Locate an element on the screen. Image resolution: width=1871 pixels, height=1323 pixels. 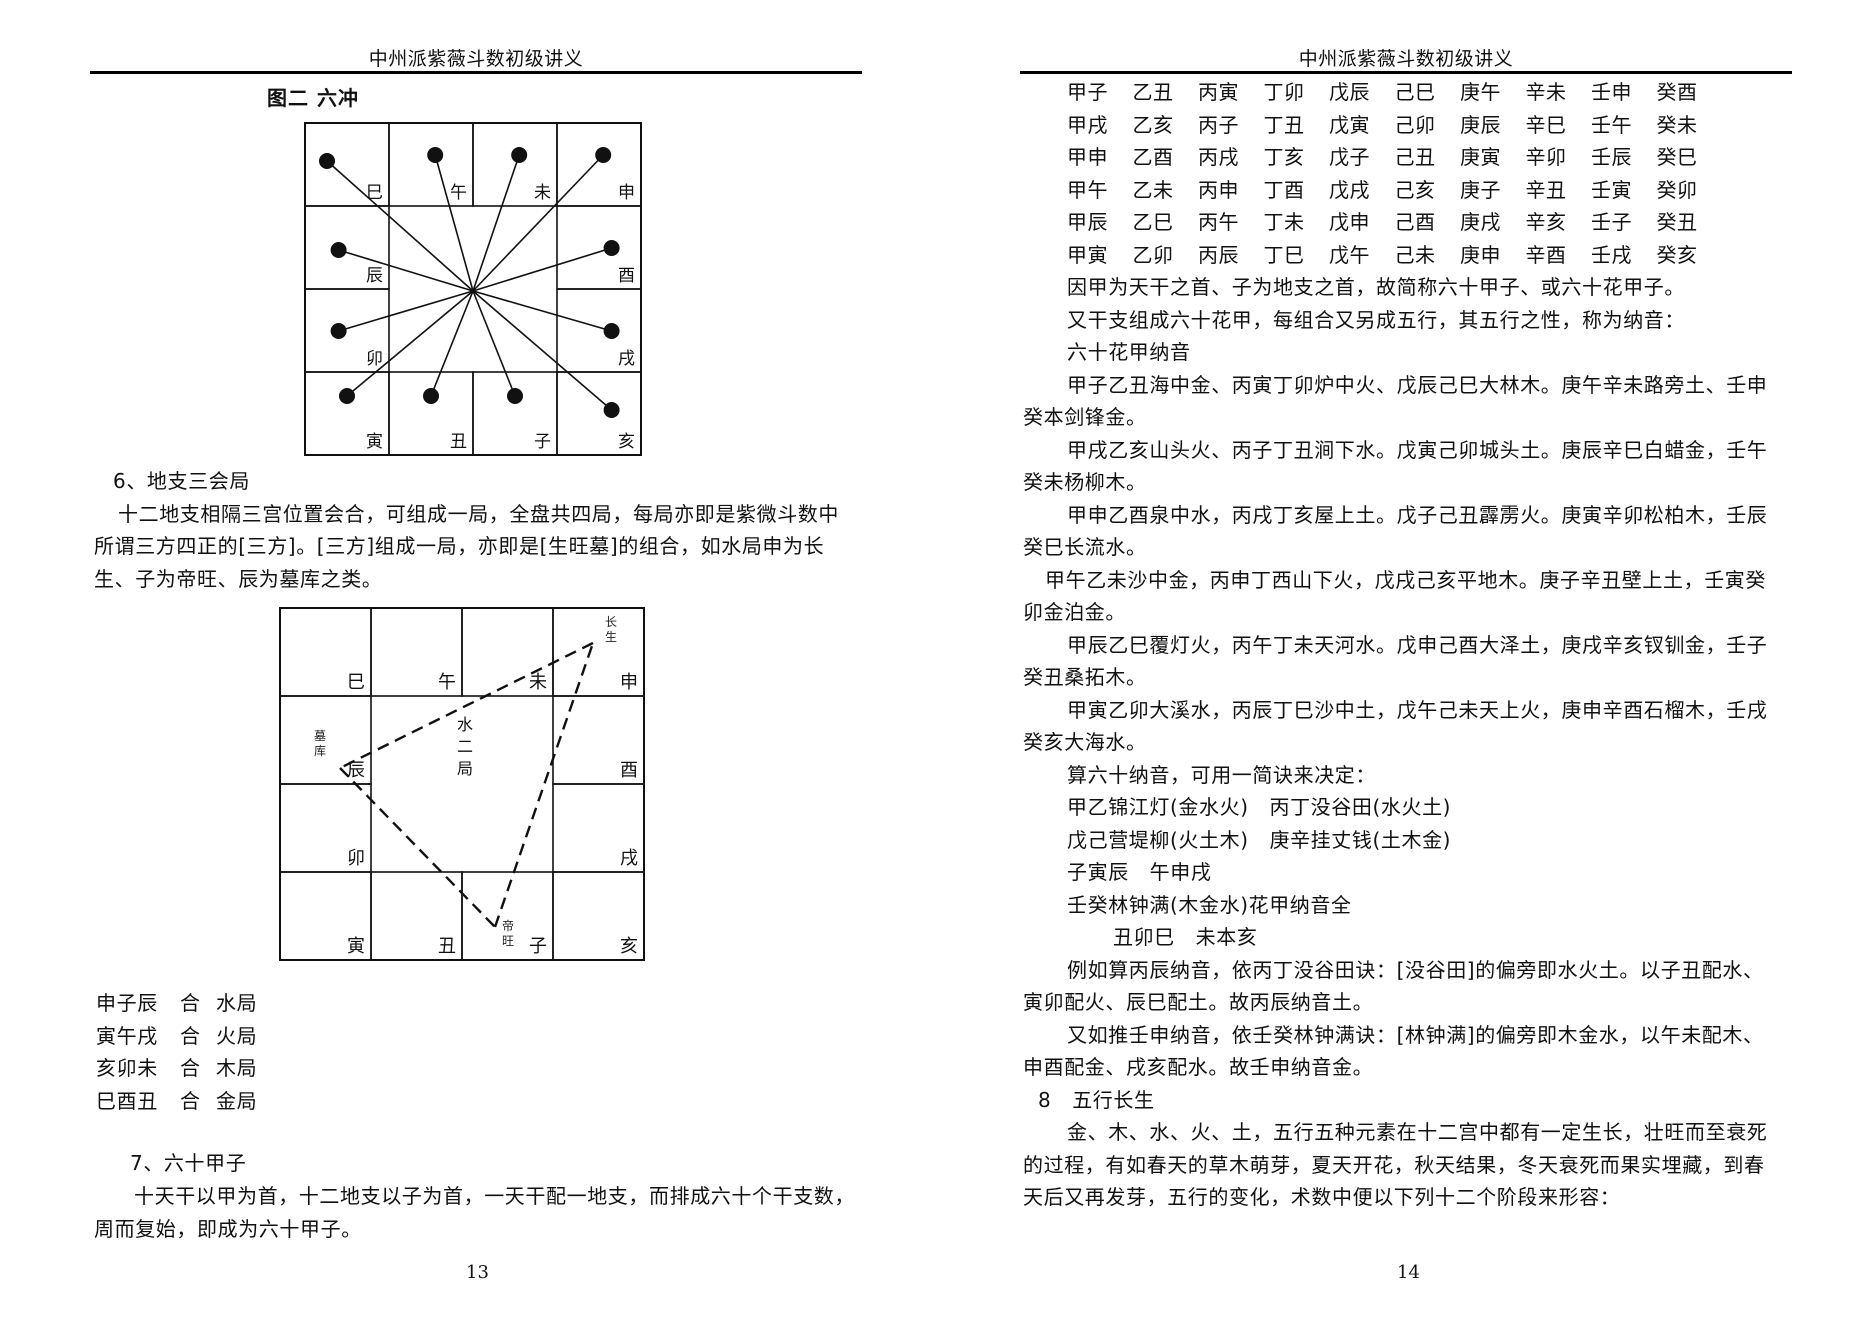
combination-branches: 寅午戌 is located at coordinates (127, 1035).